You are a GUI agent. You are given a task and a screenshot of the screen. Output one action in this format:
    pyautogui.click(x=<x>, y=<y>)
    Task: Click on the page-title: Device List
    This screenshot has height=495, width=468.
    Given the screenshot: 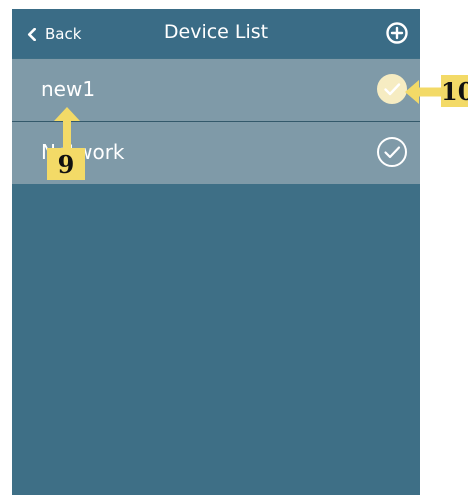 What is the action you would take?
    pyautogui.click(x=216, y=32)
    